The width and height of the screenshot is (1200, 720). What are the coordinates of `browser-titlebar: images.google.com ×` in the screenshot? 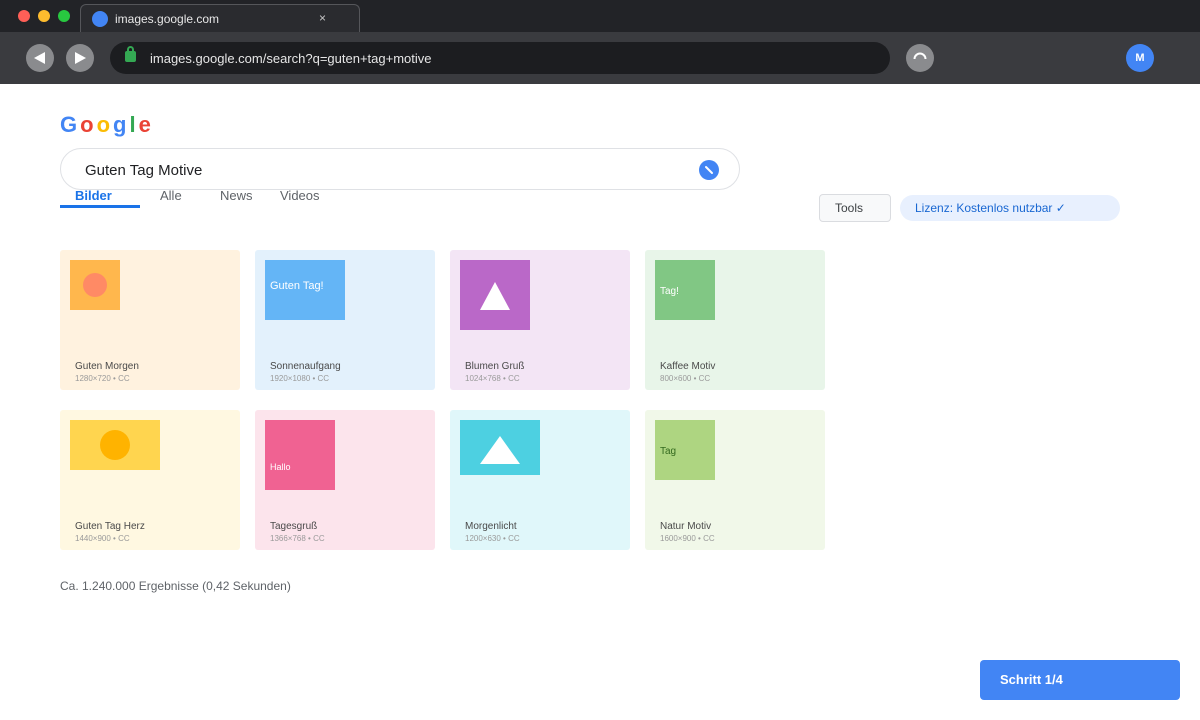 It's located at (600, 16).